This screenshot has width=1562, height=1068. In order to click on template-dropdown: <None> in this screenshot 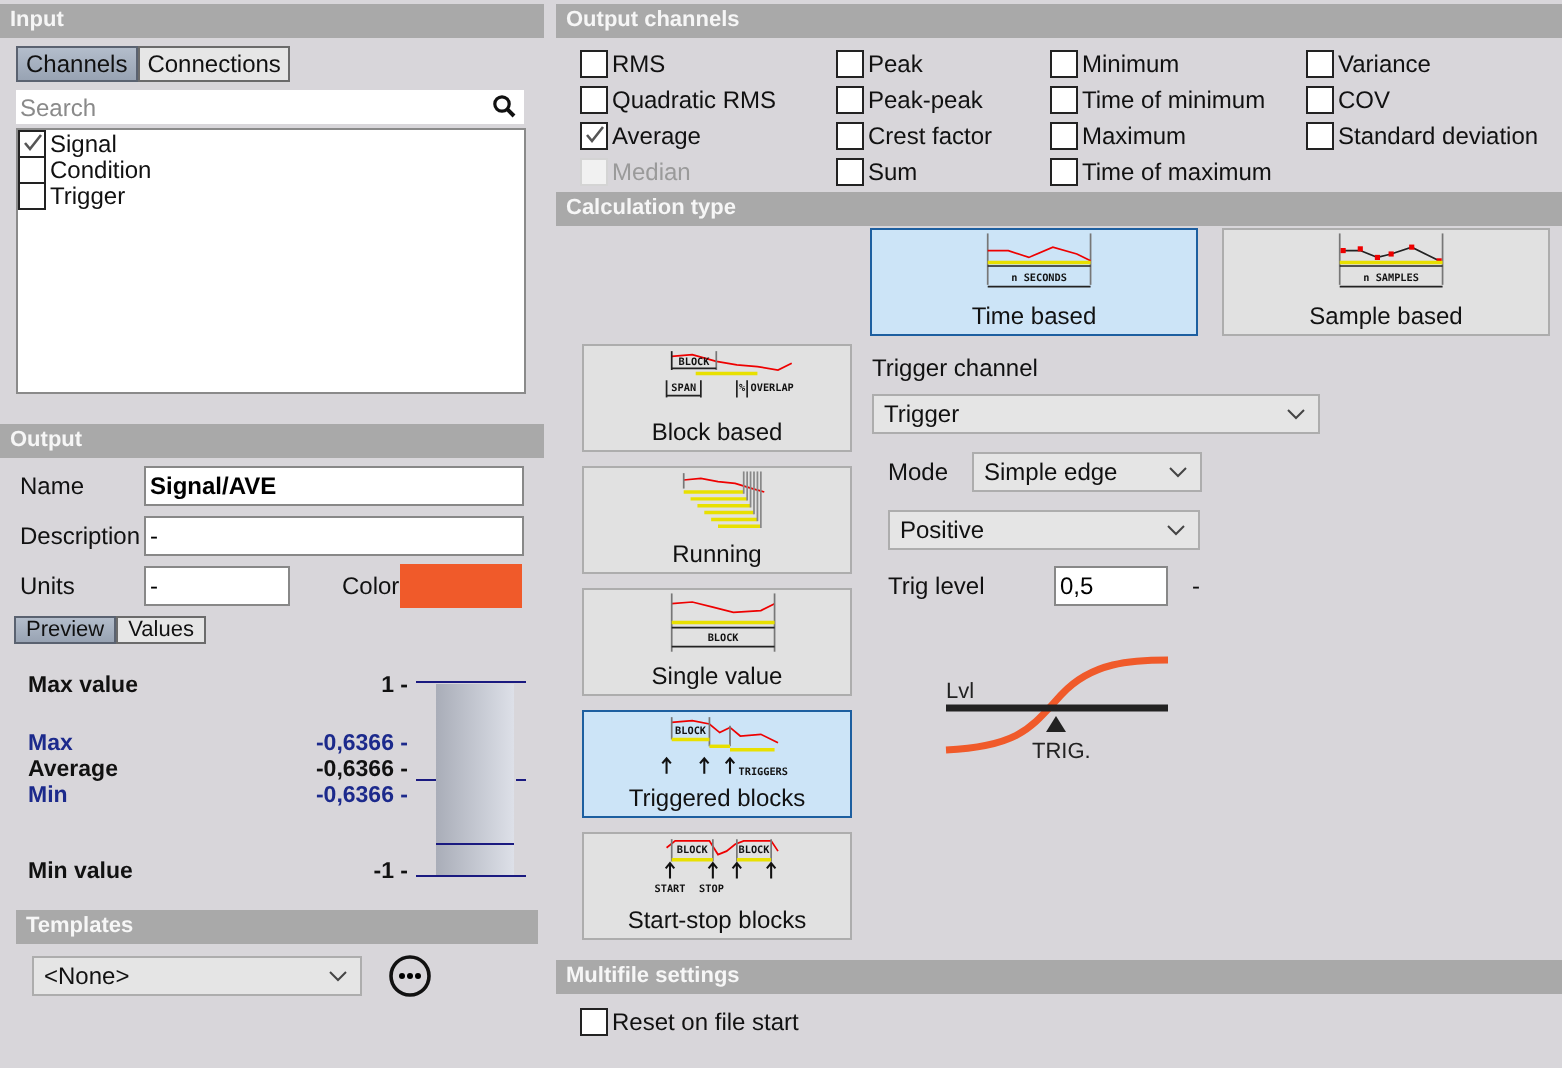, I will do `click(197, 976)`.